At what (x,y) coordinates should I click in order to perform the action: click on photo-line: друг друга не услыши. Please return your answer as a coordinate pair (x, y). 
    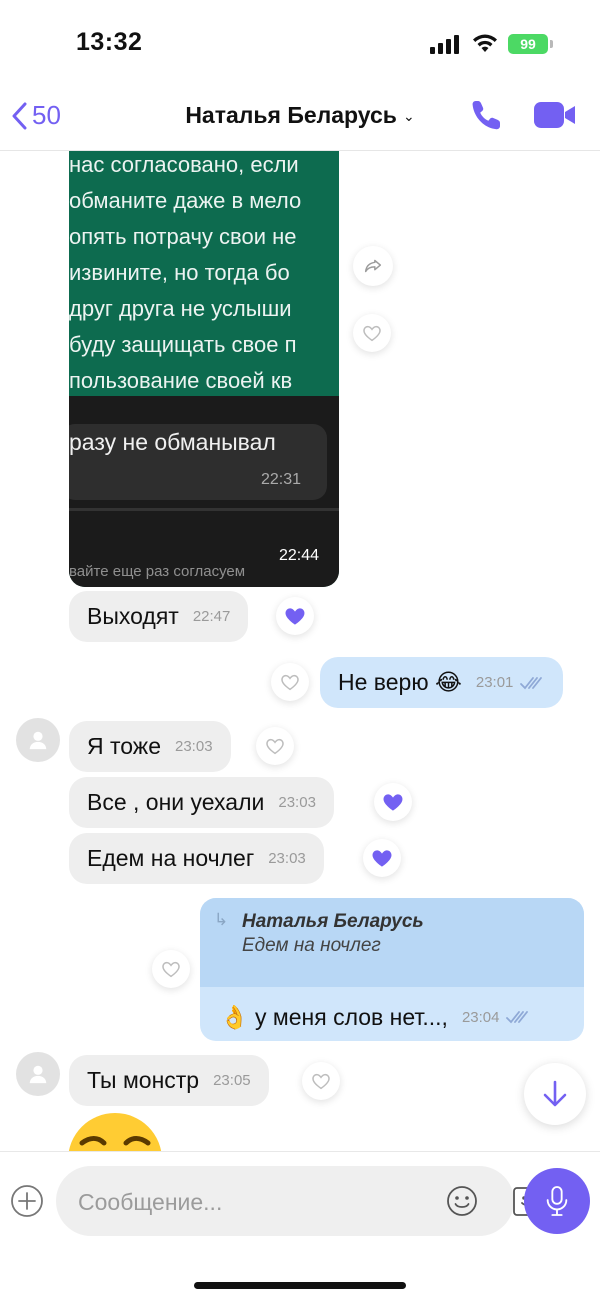
    Looking at the image, I should click on (180, 308).